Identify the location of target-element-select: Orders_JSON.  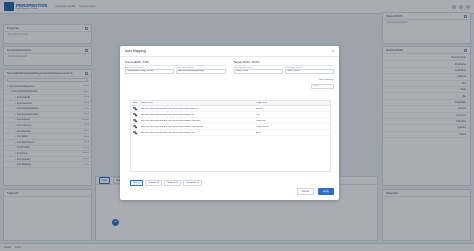
(309, 71).